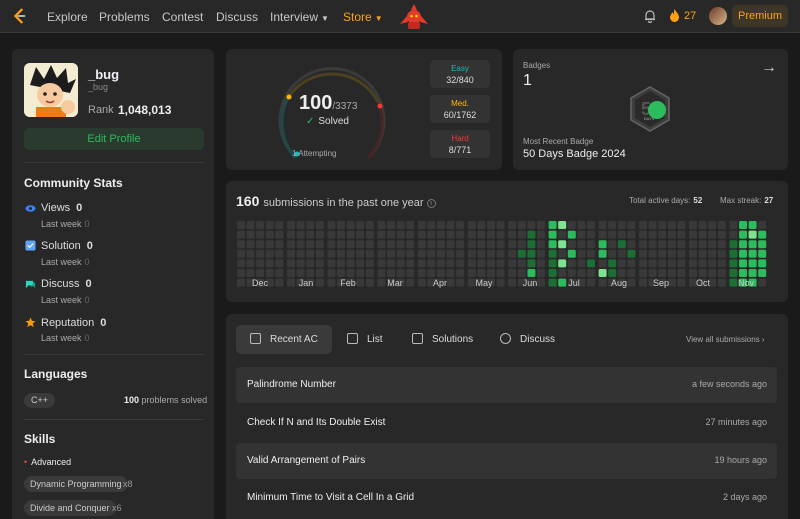  What do you see at coordinates (114, 139) in the screenshot?
I see `edit-profile-button: Edit Profile` at bounding box center [114, 139].